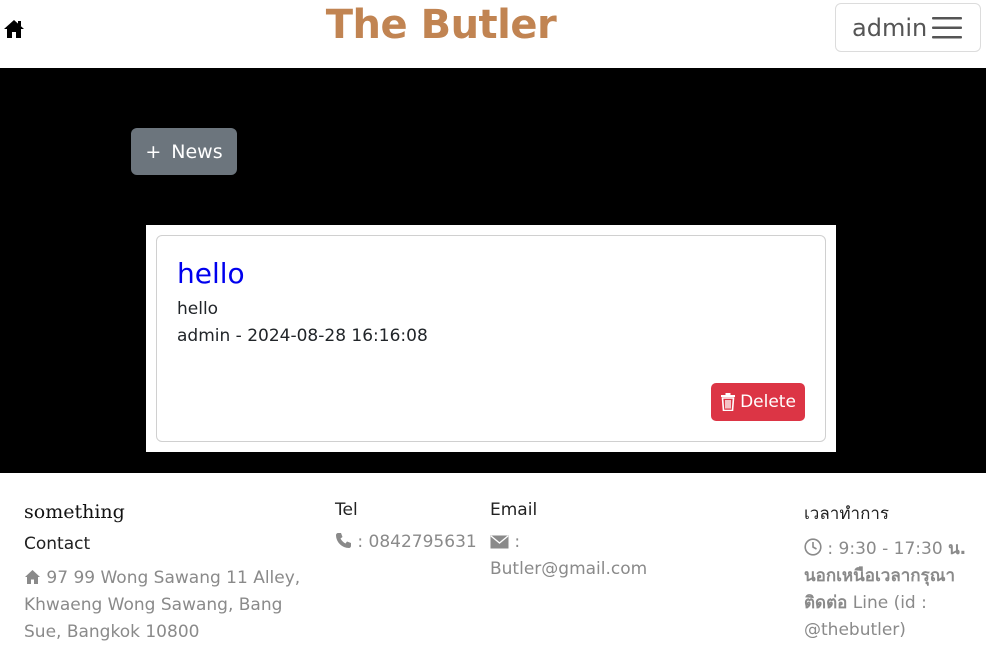 This screenshot has height=647, width=986. What do you see at coordinates (514, 510) in the screenshot?
I see `footer-email-label: Email` at bounding box center [514, 510].